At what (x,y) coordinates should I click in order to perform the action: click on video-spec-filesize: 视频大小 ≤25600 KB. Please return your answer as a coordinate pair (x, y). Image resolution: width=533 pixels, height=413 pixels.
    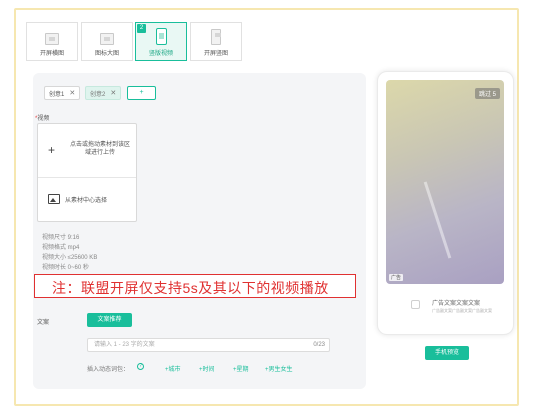
    Looking at the image, I should click on (70, 258).